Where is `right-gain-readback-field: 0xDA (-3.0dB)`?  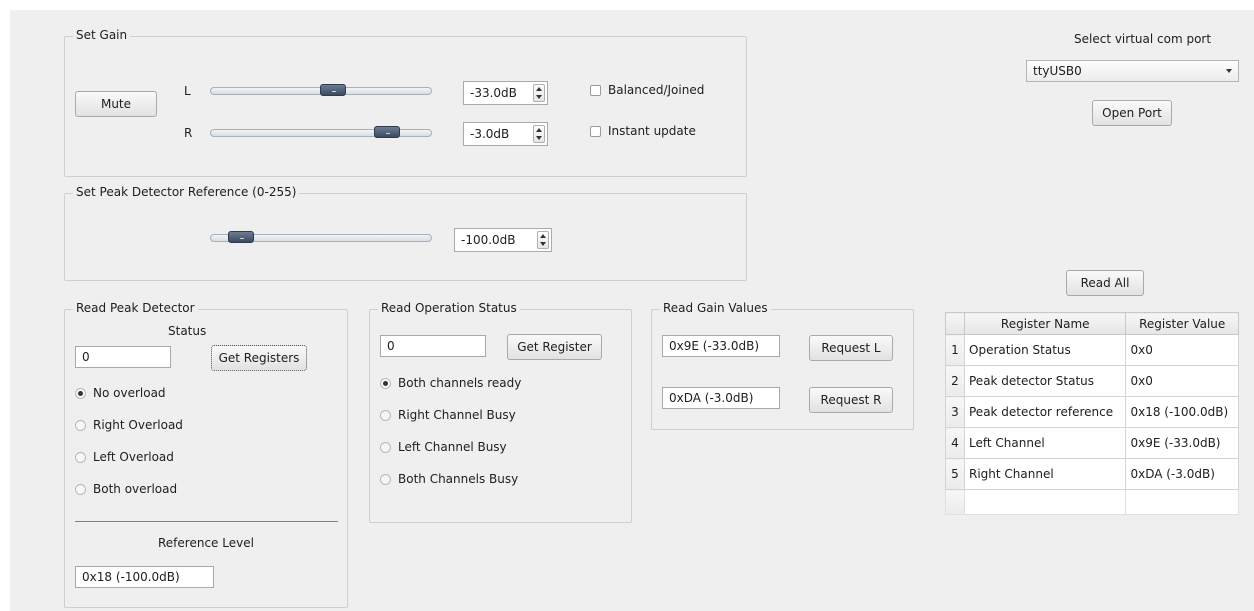 right-gain-readback-field: 0xDA (-3.0dB) is located at coordinates (721, 398).